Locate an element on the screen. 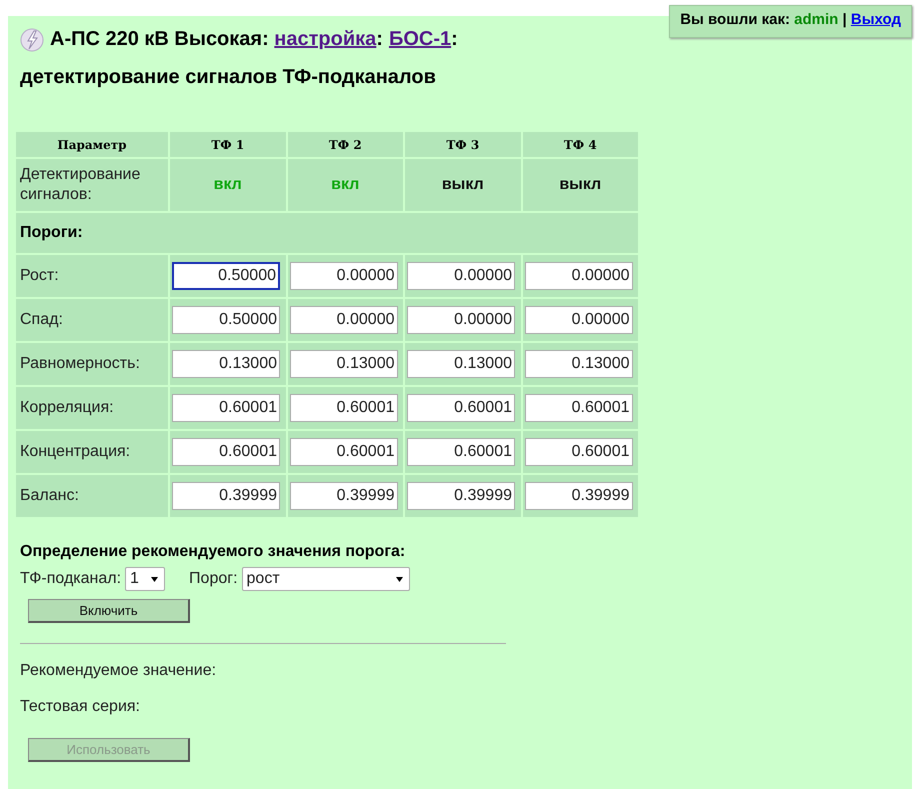 This screenshot has height=789, width=918. threshold-label: Порог: is located at coordinates (213, 579).